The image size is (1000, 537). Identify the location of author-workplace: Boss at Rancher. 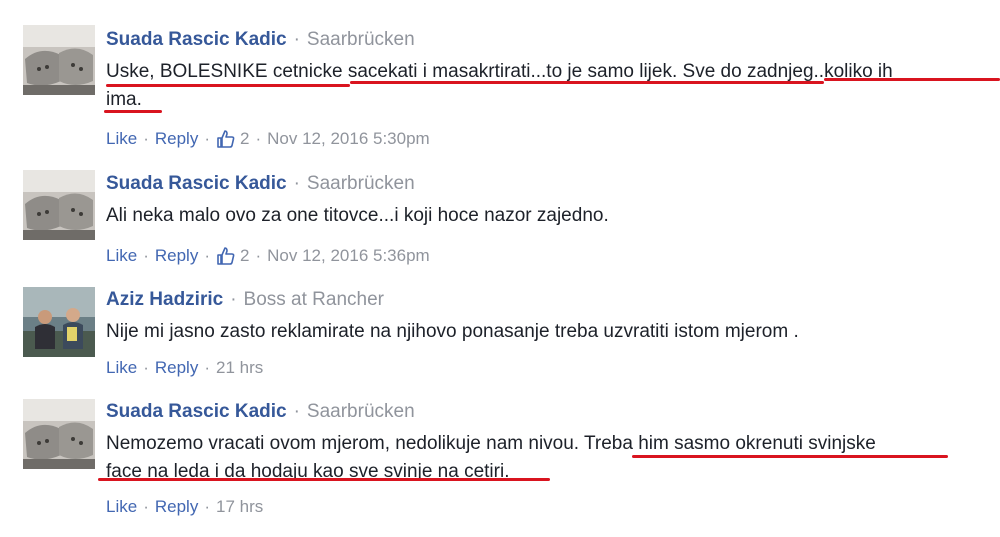
(313, 299).